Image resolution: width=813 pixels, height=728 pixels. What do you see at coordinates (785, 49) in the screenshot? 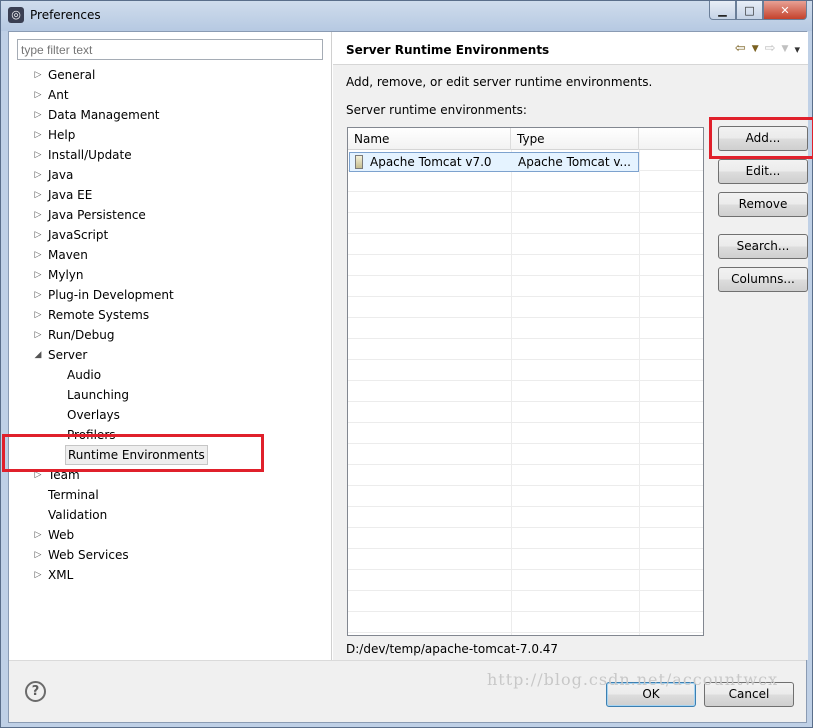
I see `forward-menu-chevron-icon: ▼` at bounding box center [785, 49].